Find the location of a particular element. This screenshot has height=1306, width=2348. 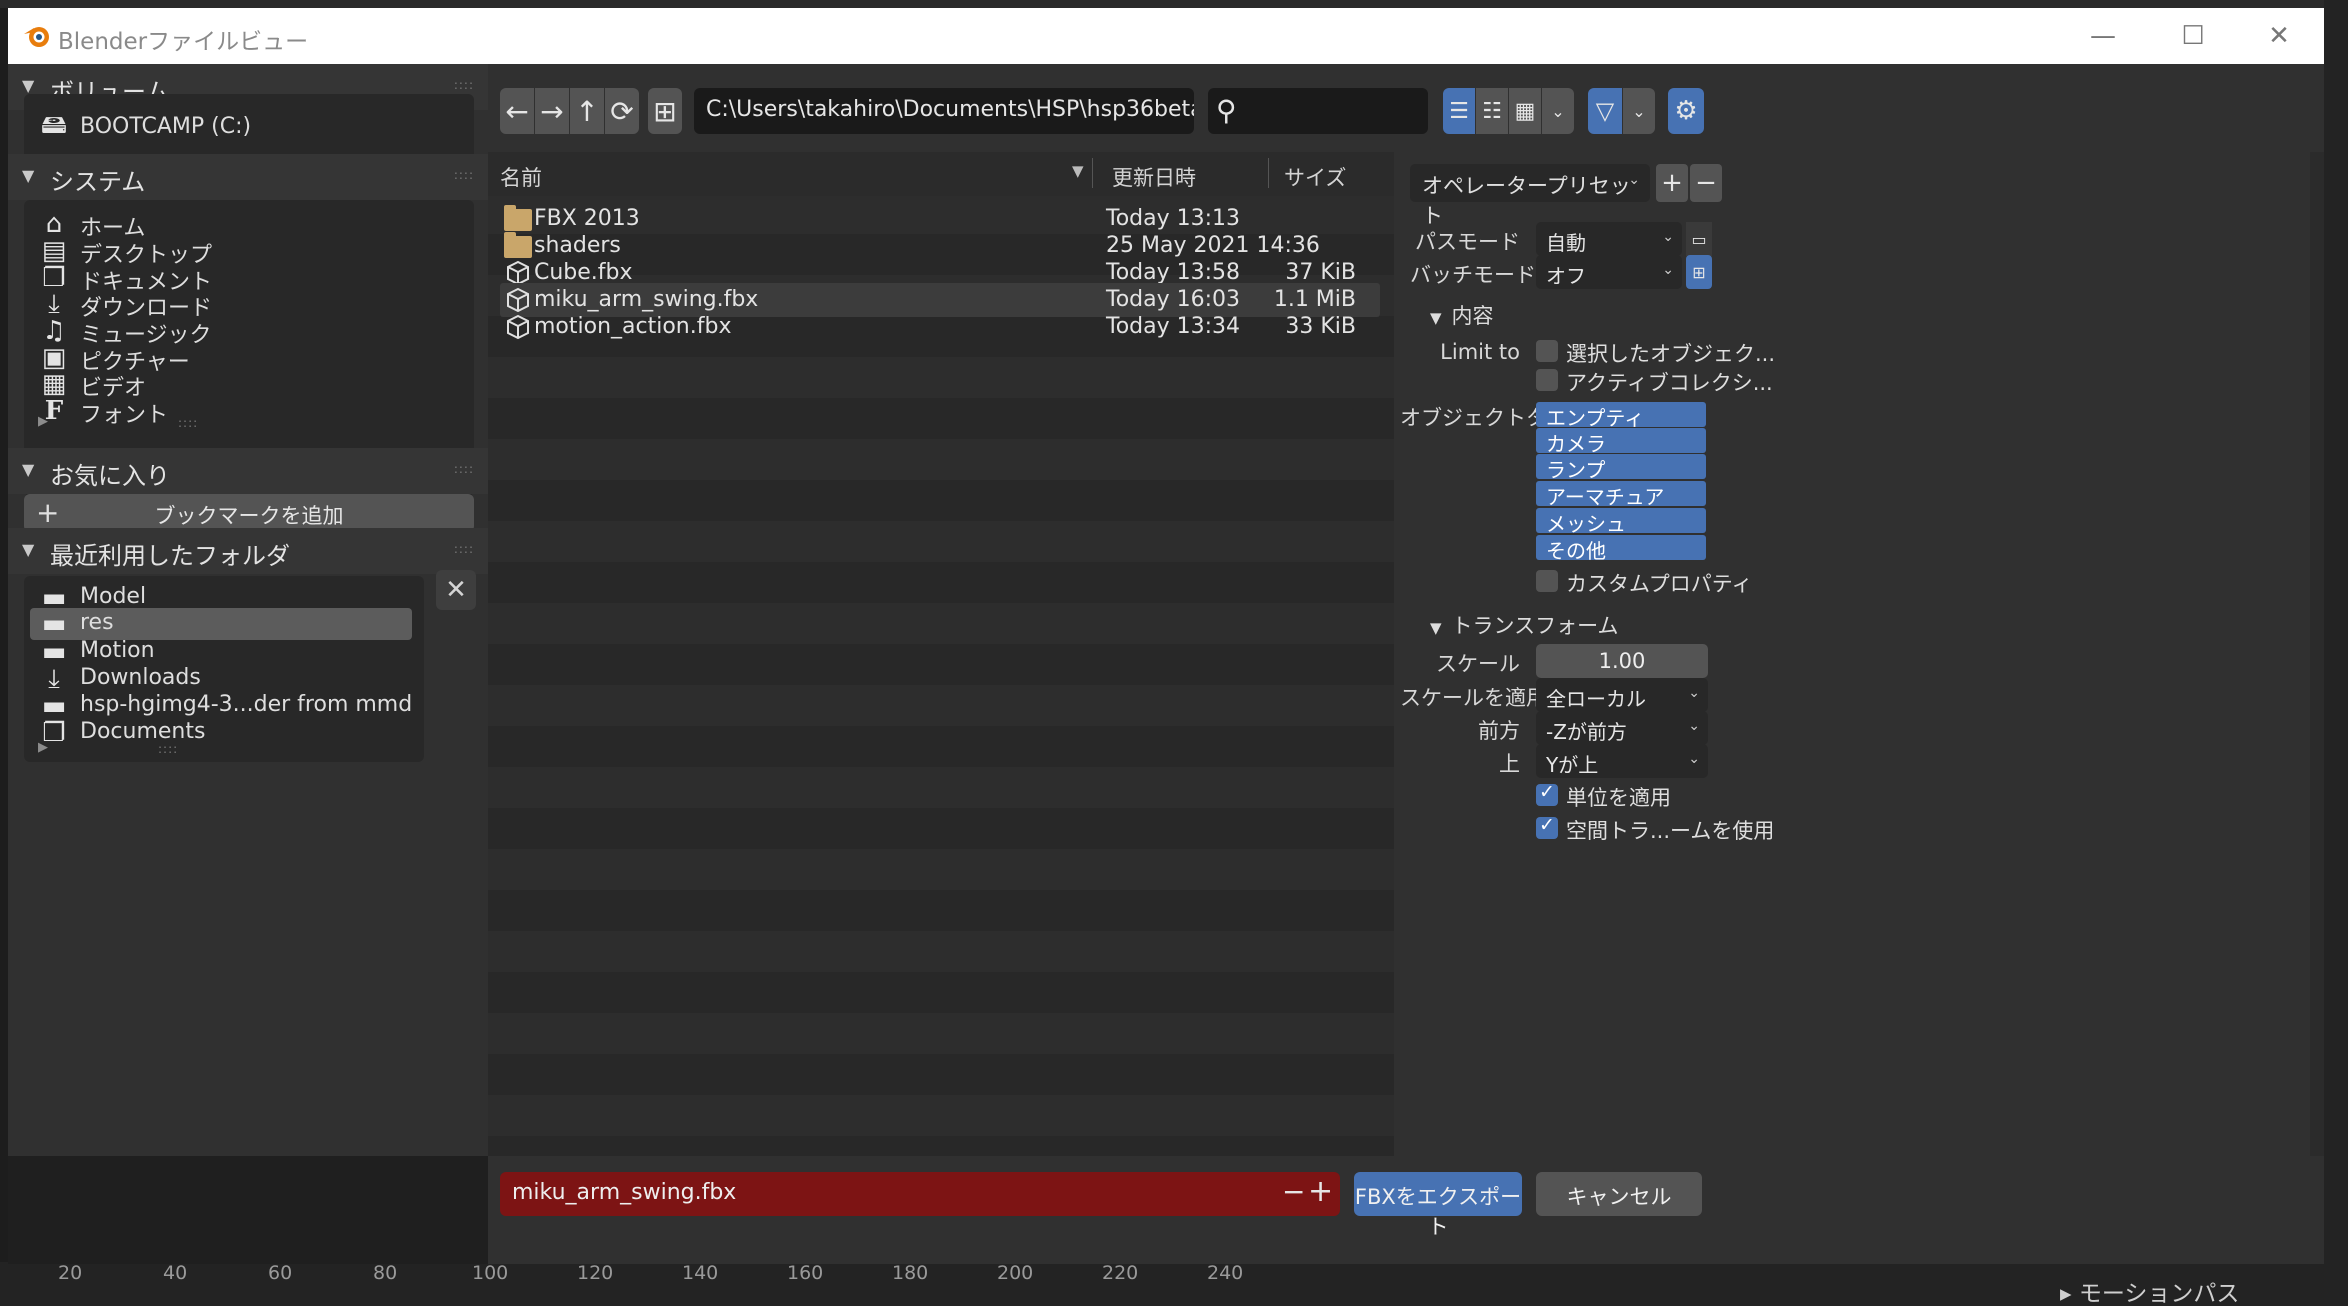

custom-properties-checkbox is located at coordinates (1547, 581).